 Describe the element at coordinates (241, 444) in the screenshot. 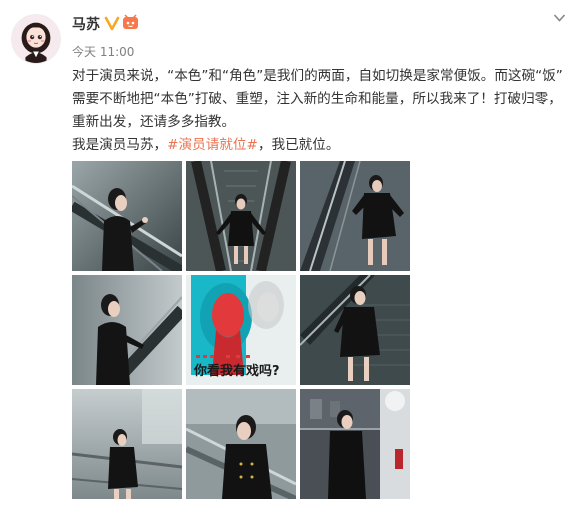

I see `photo-glass-closeup` at that location.